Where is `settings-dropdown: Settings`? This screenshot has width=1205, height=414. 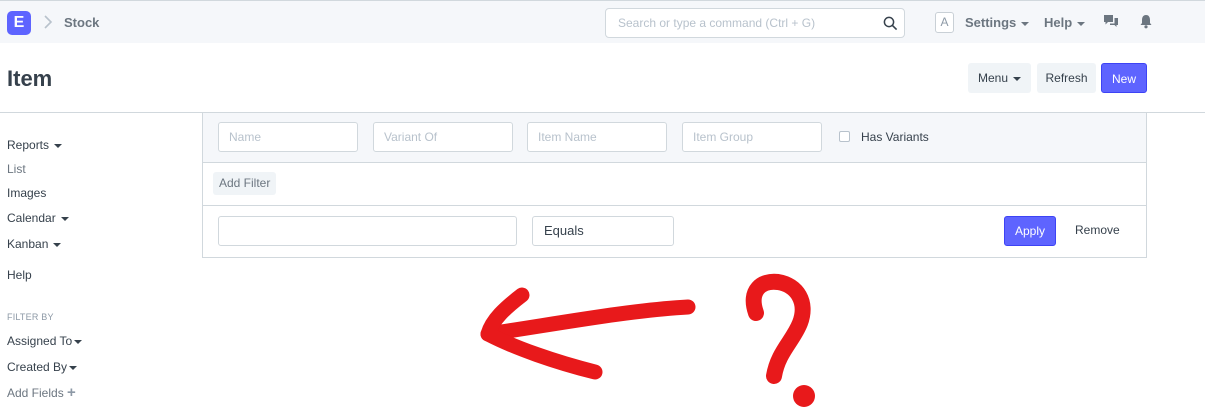
settings-dropdown: Settings is located at coordinates (997, 22).